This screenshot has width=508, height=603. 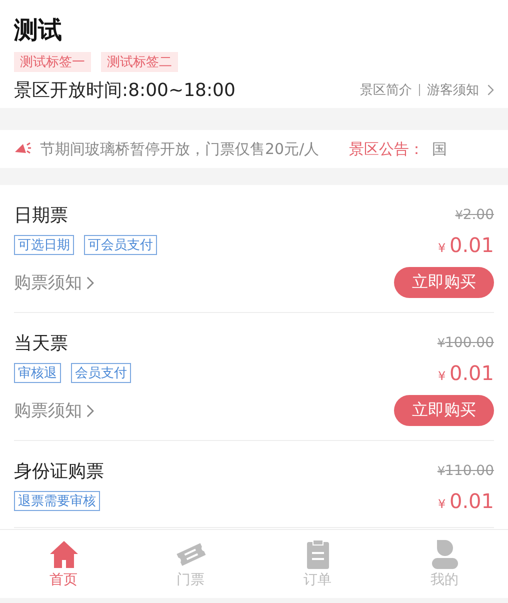 What do you see at coordinates (52, 62) in the screenshot?
I see `tag: 测试标签一` at bounding box center [52, 62].